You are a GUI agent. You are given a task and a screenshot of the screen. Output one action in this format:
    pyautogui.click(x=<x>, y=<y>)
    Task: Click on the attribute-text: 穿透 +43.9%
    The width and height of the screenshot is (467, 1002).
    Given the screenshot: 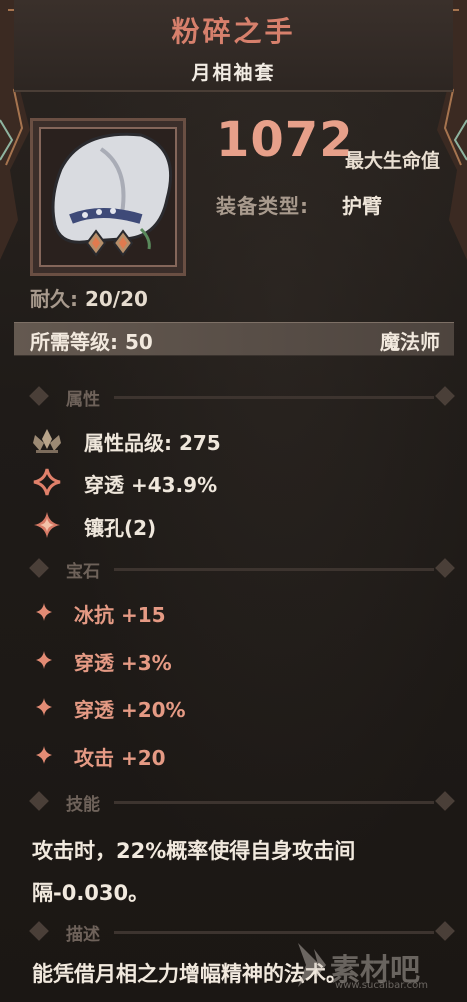 What is the action you would take?
    pyautogui.click(x=151, y=485)
    